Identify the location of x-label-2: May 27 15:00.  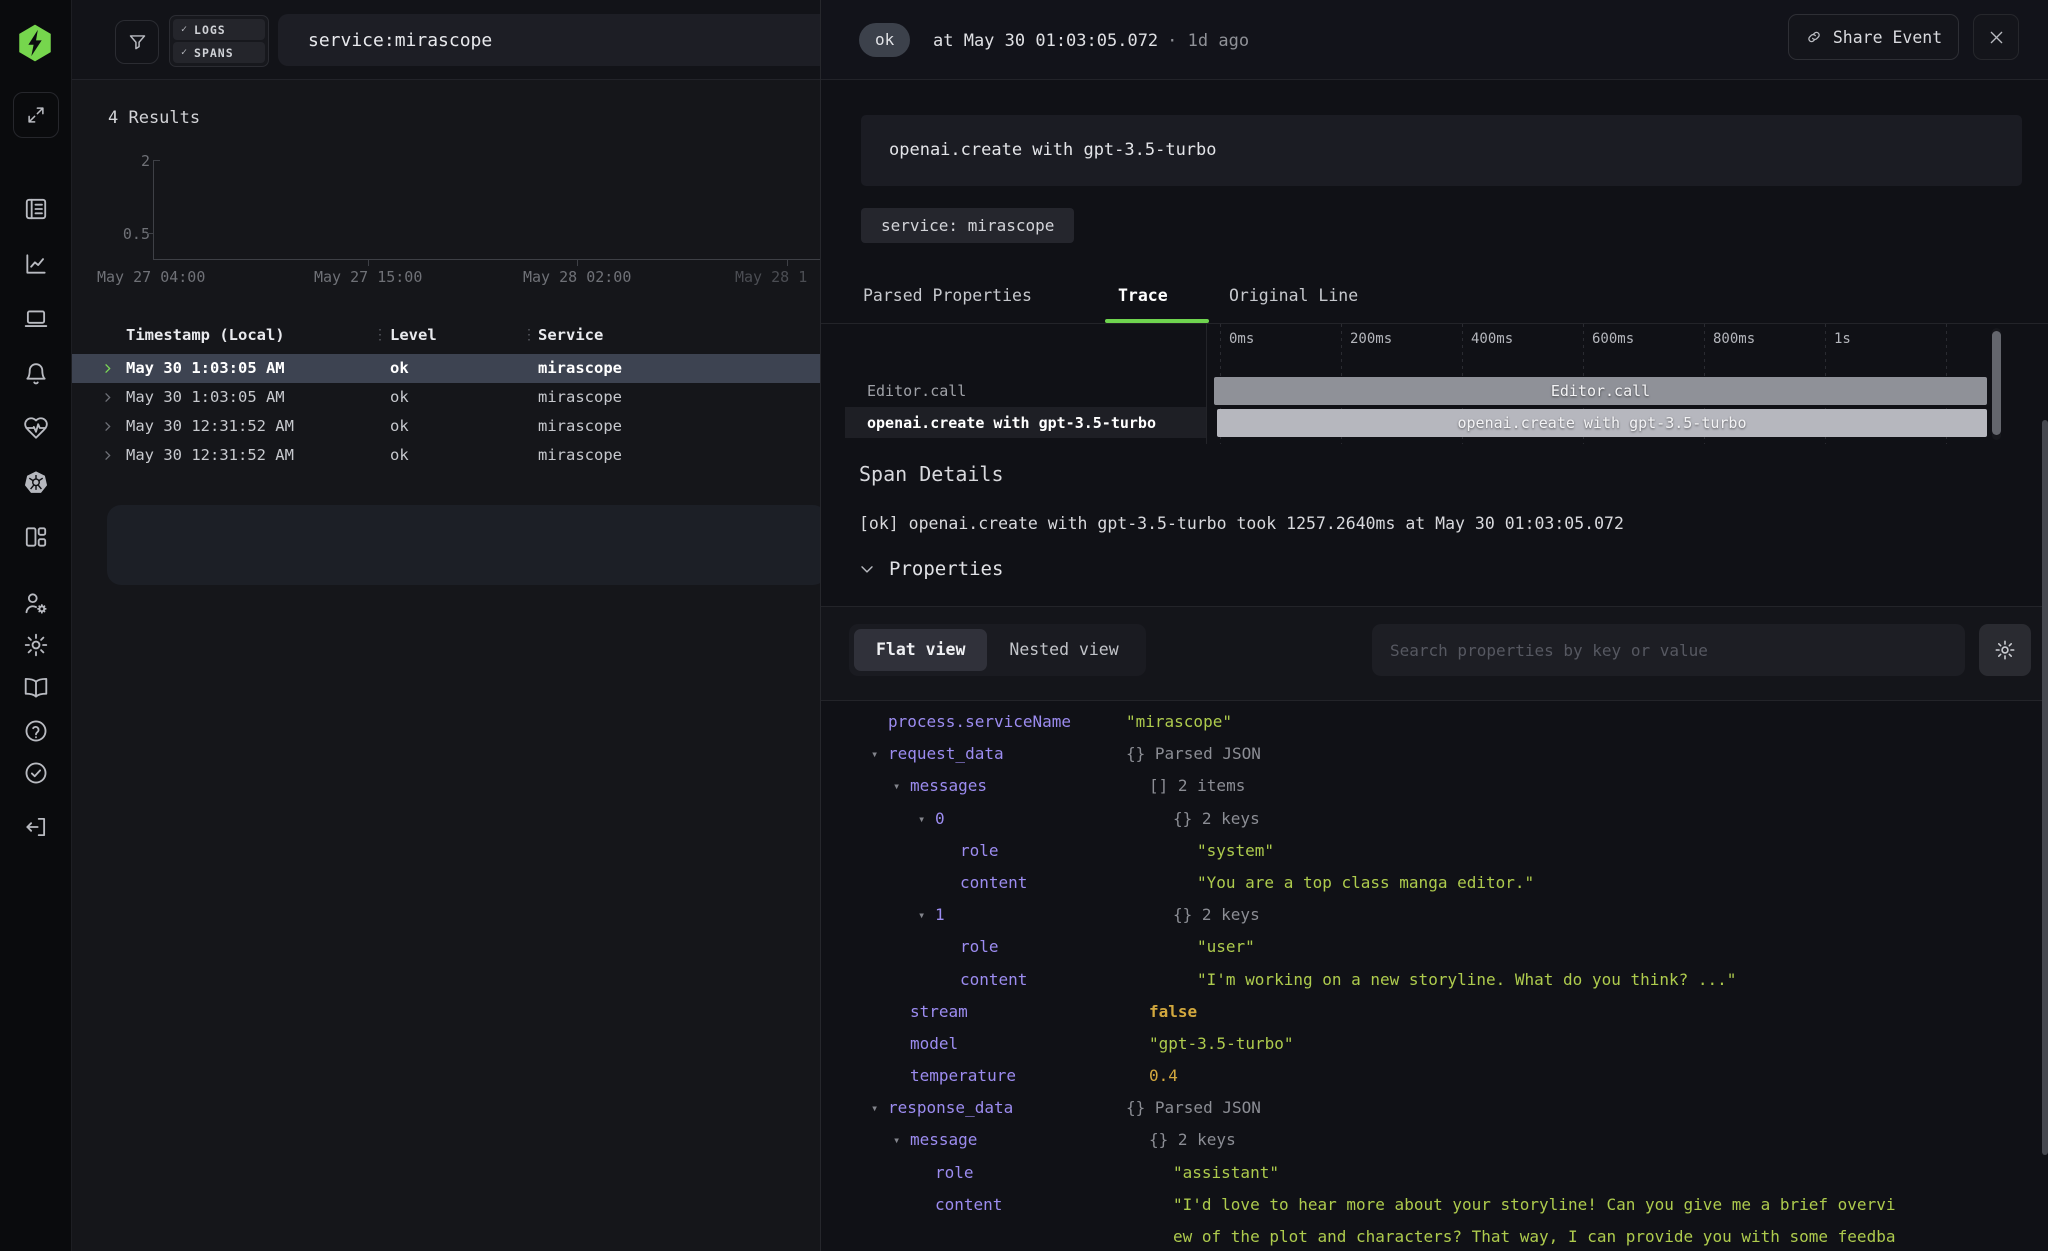
(368, 277).